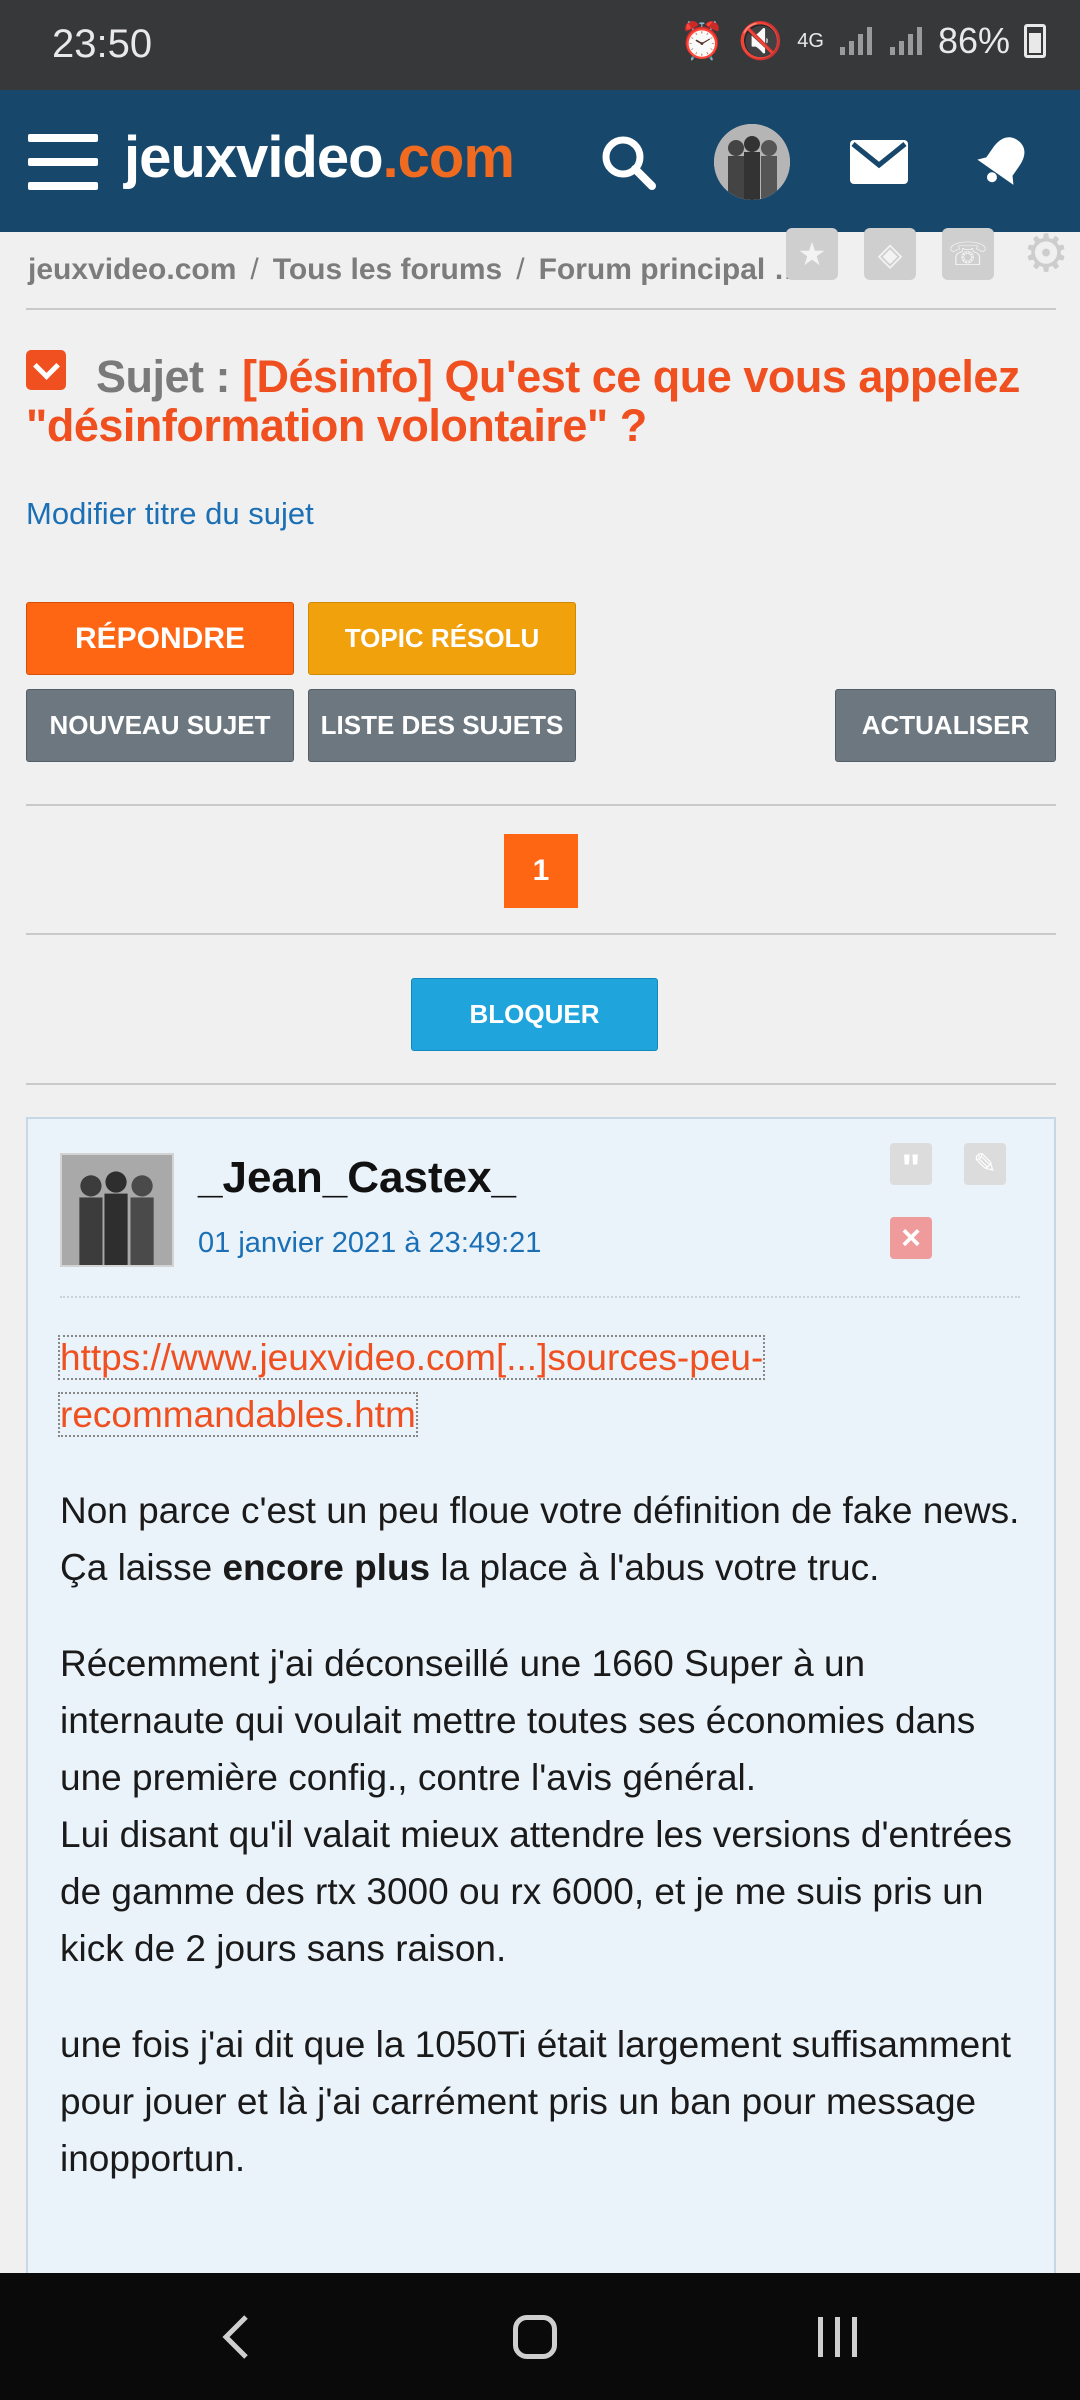 Image resolution: width=1080 pixels, height=2400 pixels. I want to click on quote-icon: ", so click(911, 1167).